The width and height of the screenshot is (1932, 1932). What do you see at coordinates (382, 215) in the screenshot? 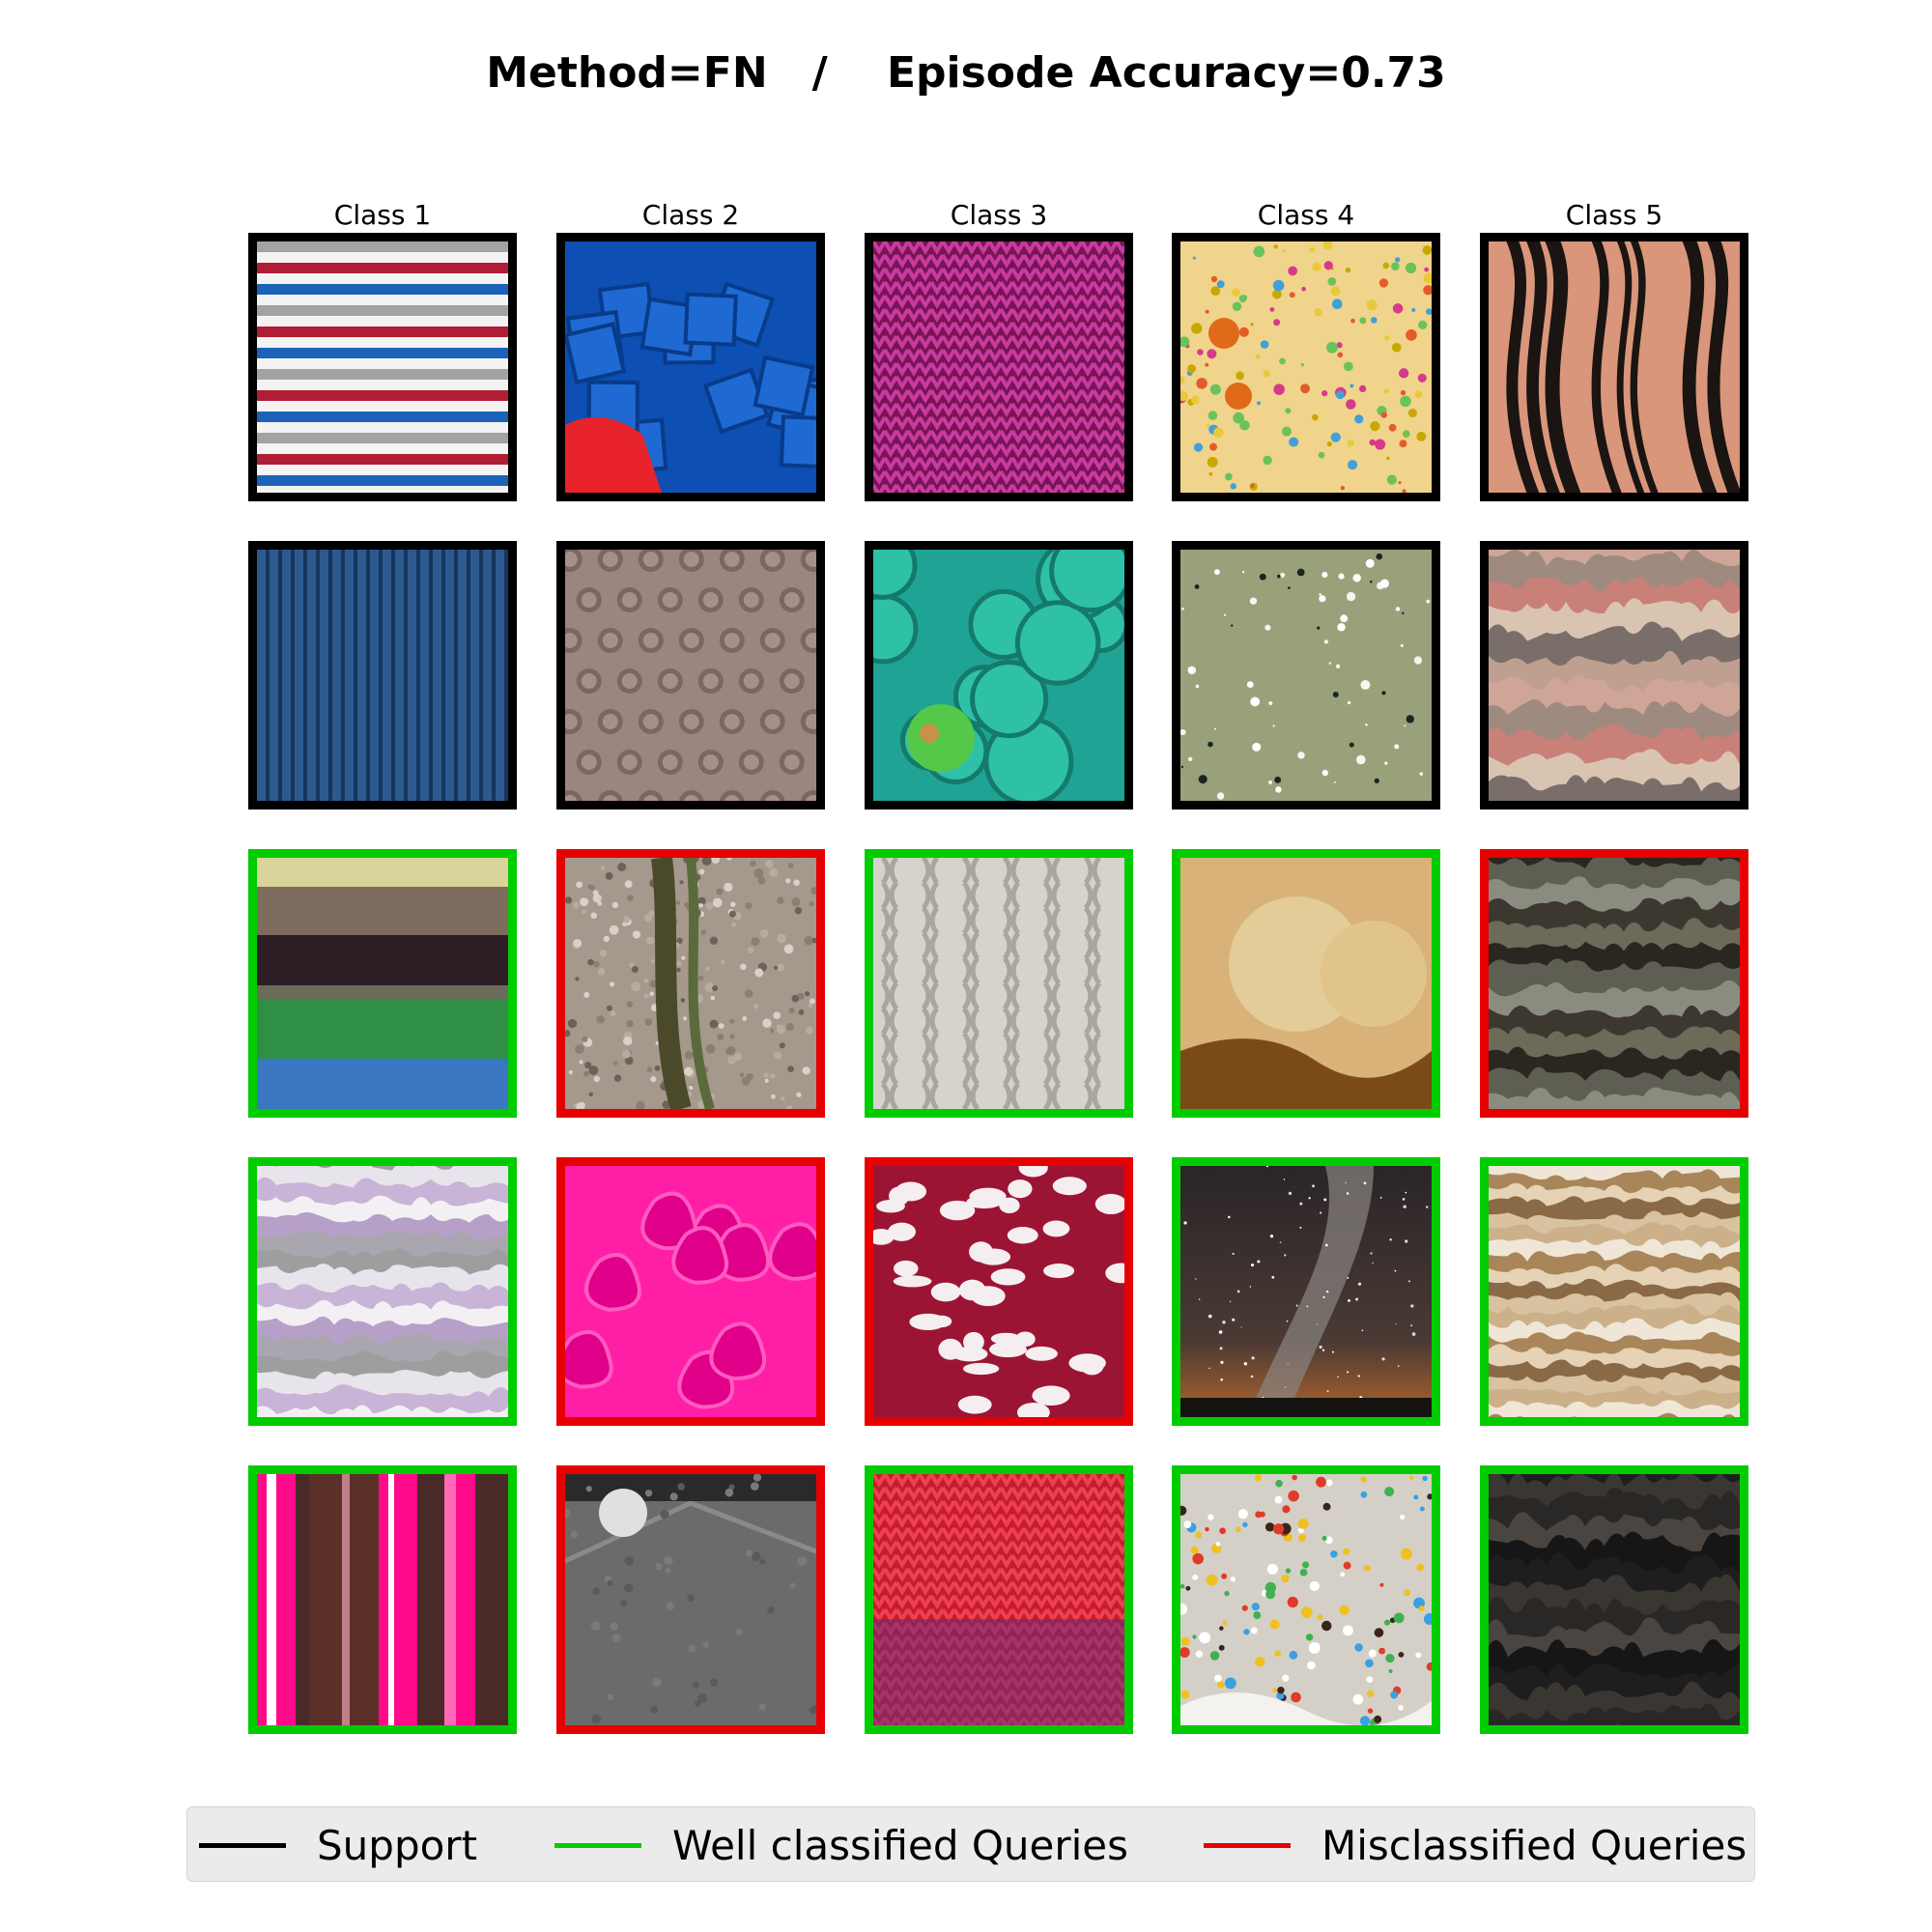
I see `column-label-1: Class 1` at bounding box center [382, 215].